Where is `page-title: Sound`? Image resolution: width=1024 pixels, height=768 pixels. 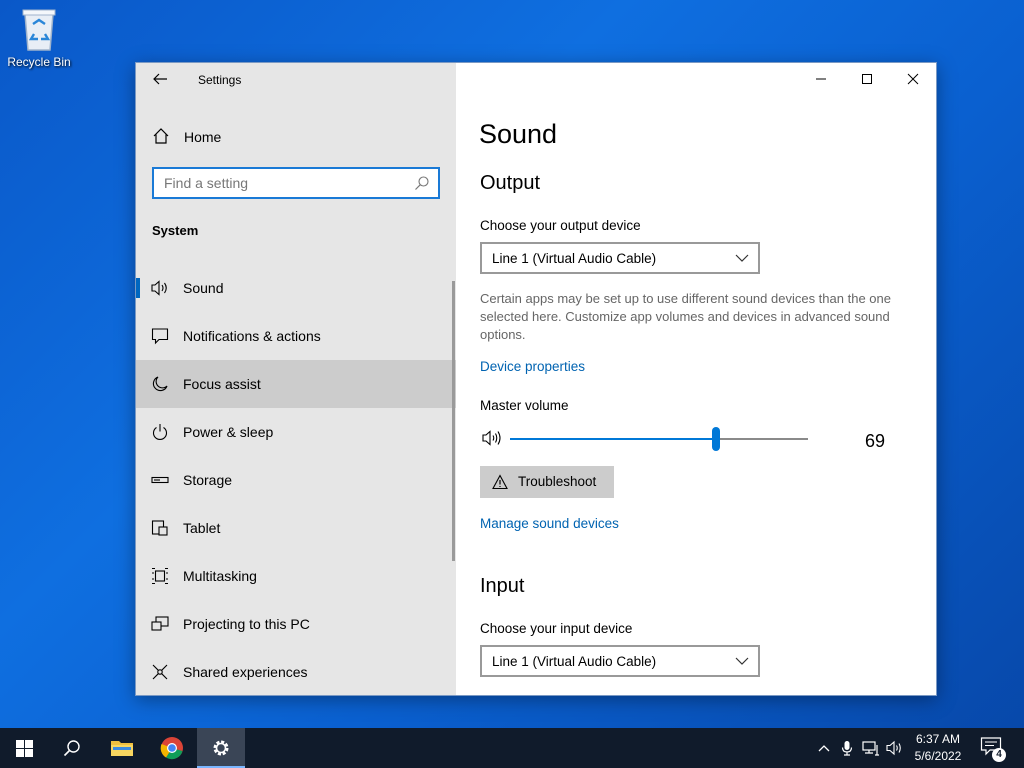 page-title: Sound is located at coordinates (518, 134).